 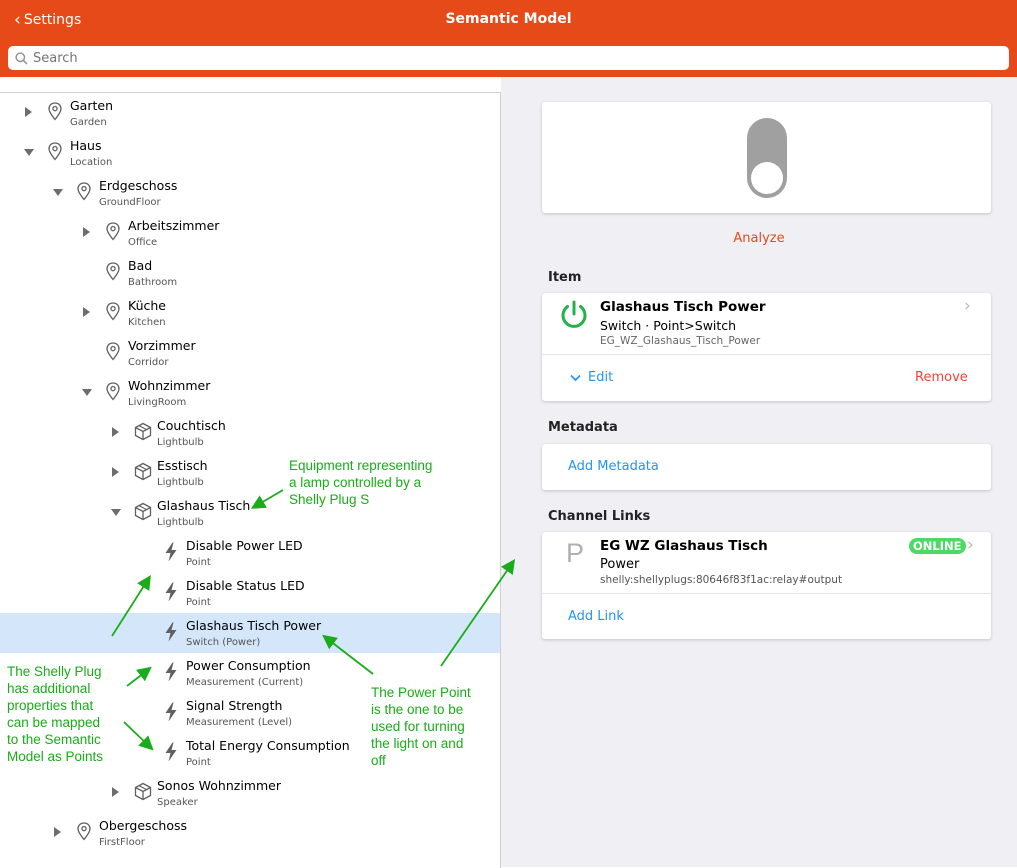 What do you see at coordinates (248, 665) in the screenshot?
I see `tree-item-label: Power Consumption` at bounding box center [248, 665].